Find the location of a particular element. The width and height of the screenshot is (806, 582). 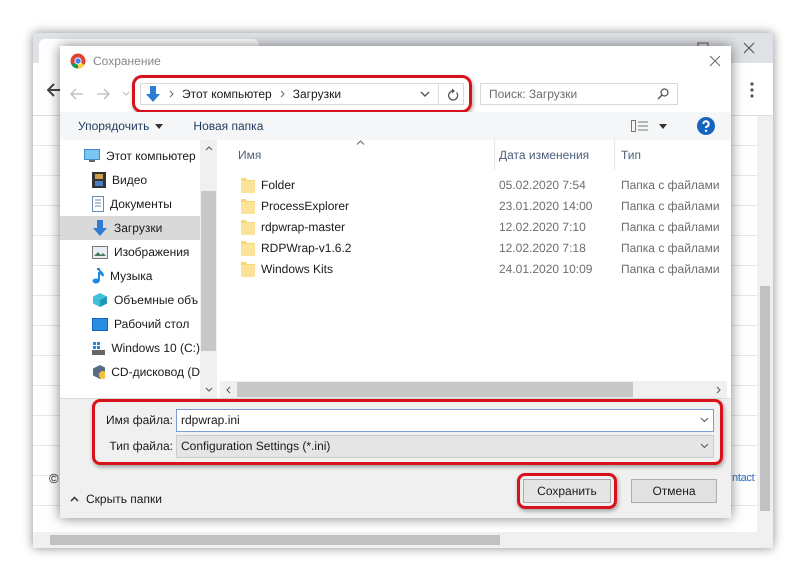

sidebar-item: Музыка is located at coordinates (130, 276).